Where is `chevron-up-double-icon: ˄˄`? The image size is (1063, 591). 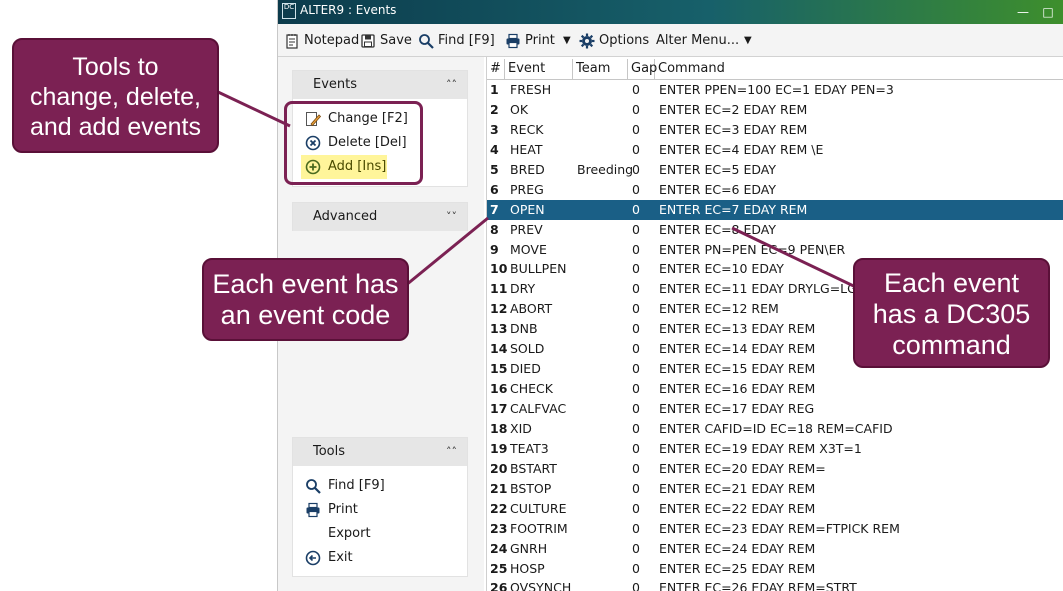
chevron-up-double-icon: ˄˄ is located at coordinates (451, 84).